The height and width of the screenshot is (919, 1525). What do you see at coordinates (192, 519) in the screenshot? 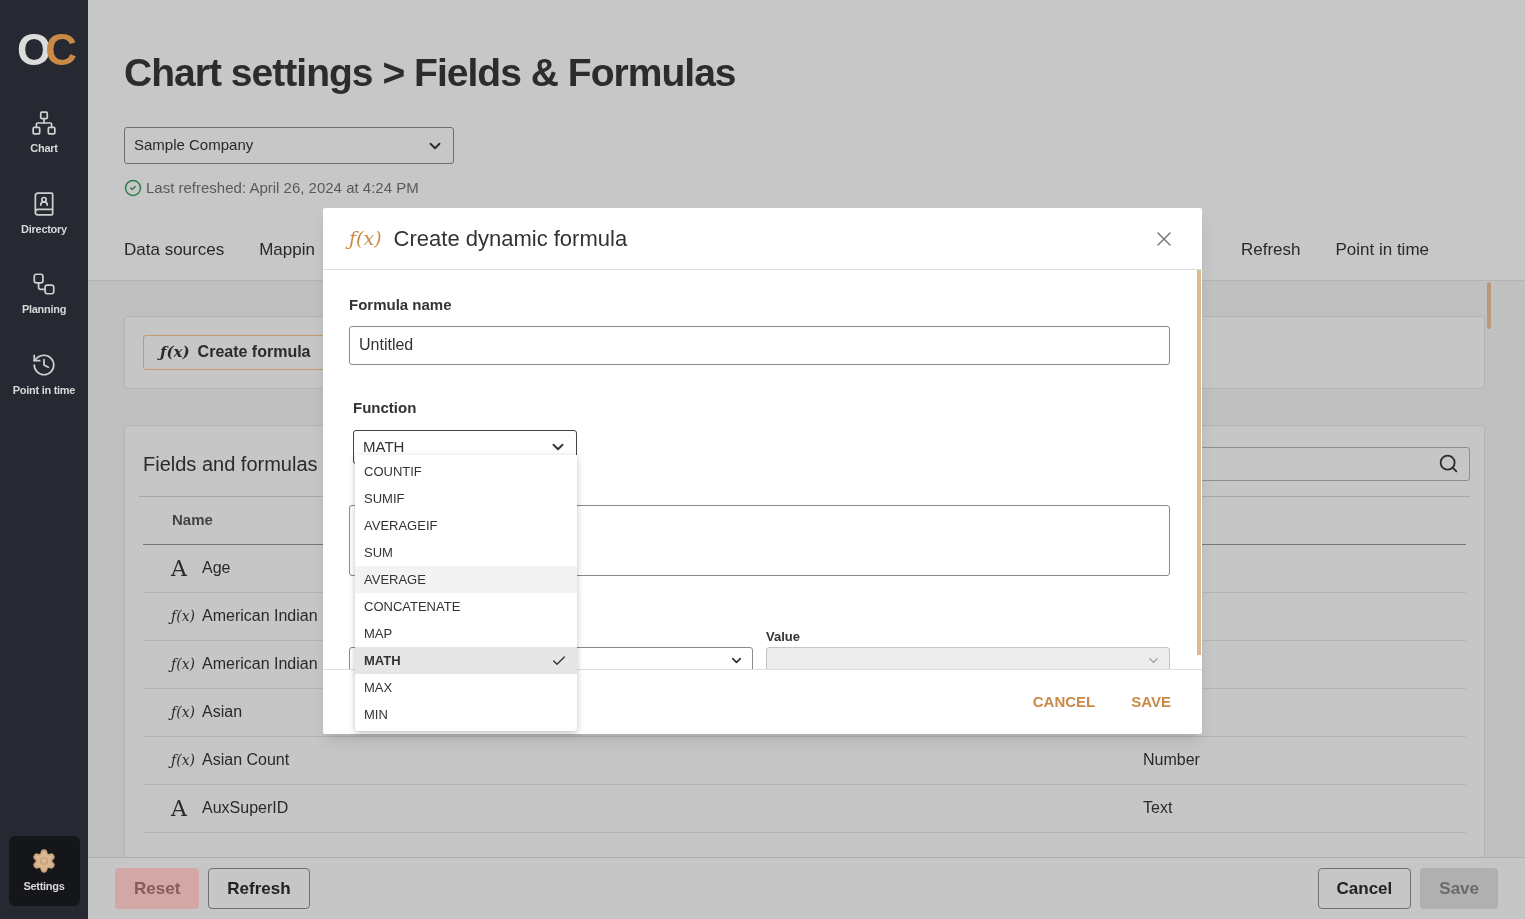
I see `column-header: Name` at bounding box center [192, 519].